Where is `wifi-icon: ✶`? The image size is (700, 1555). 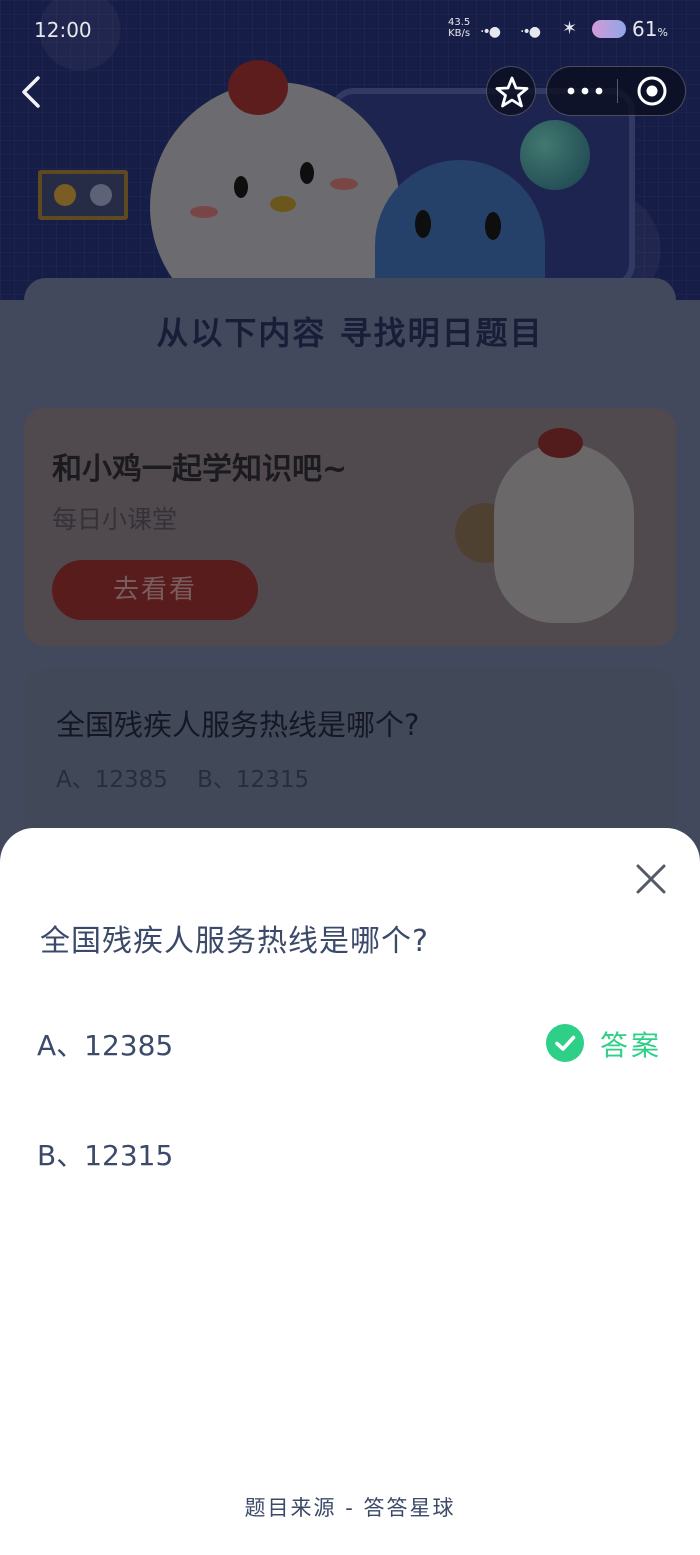
wifi-icon: ✶ is located at coordinates (569, 28).